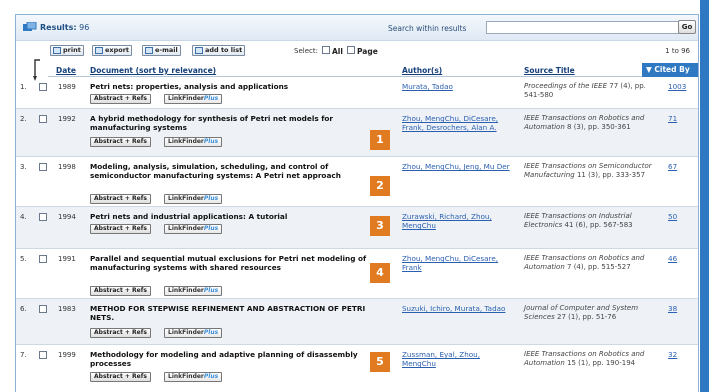 The image size is (709, 392). What do you see at coordinates (422, 70) in the screenshot?
I see `column-author: Author(s)` at bounding box center [422, 70].